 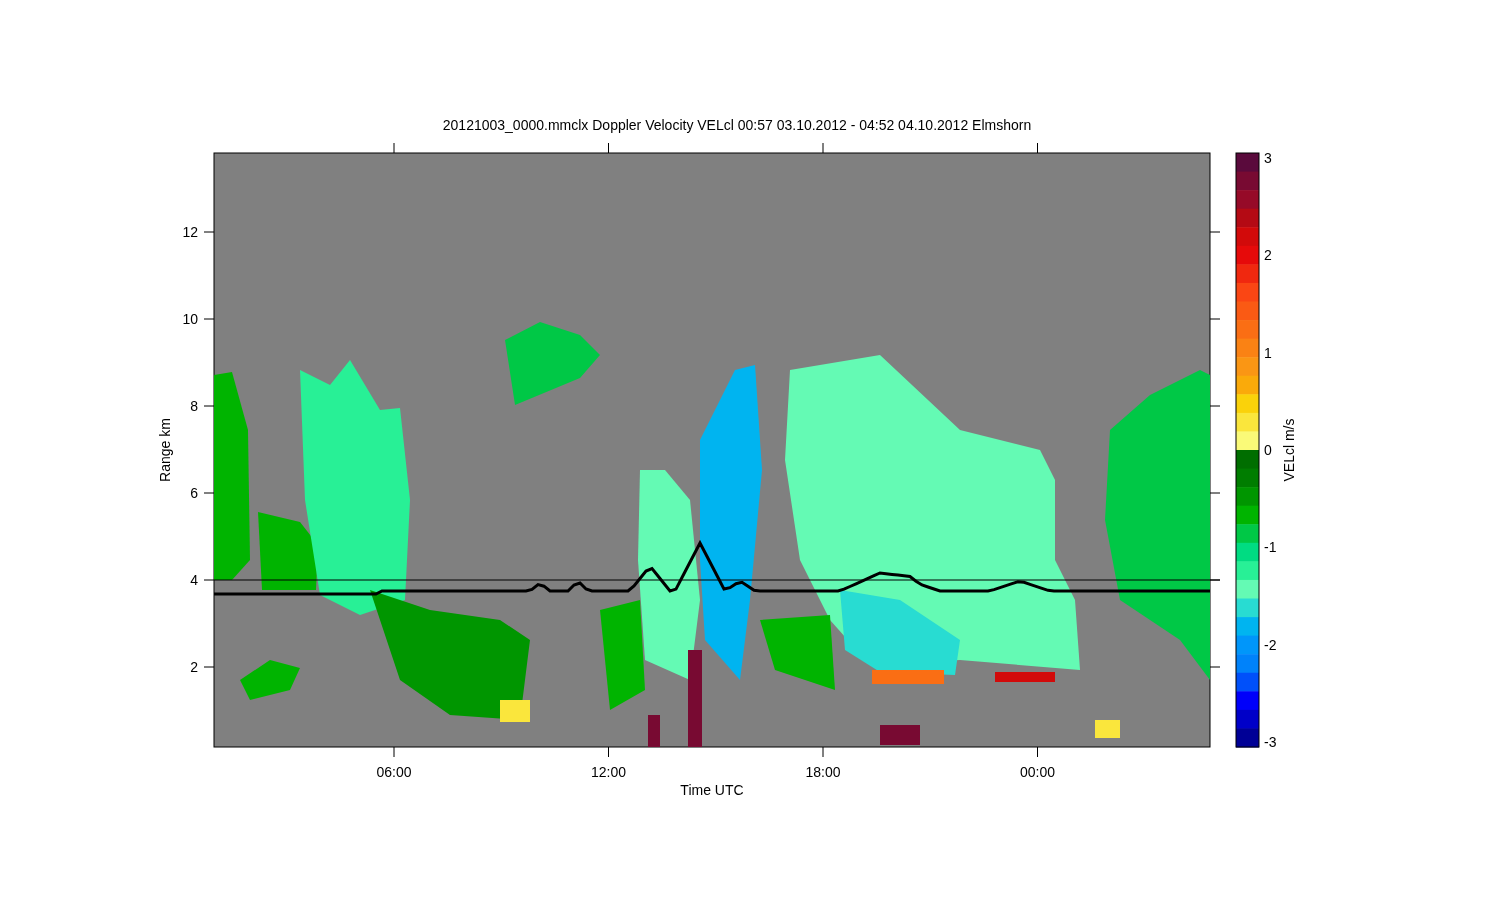 What do you see at coordinates (1268, 255) in the screenshot?
I see `colorbar-tick-label: 2` at bounding box center [1268, 255].